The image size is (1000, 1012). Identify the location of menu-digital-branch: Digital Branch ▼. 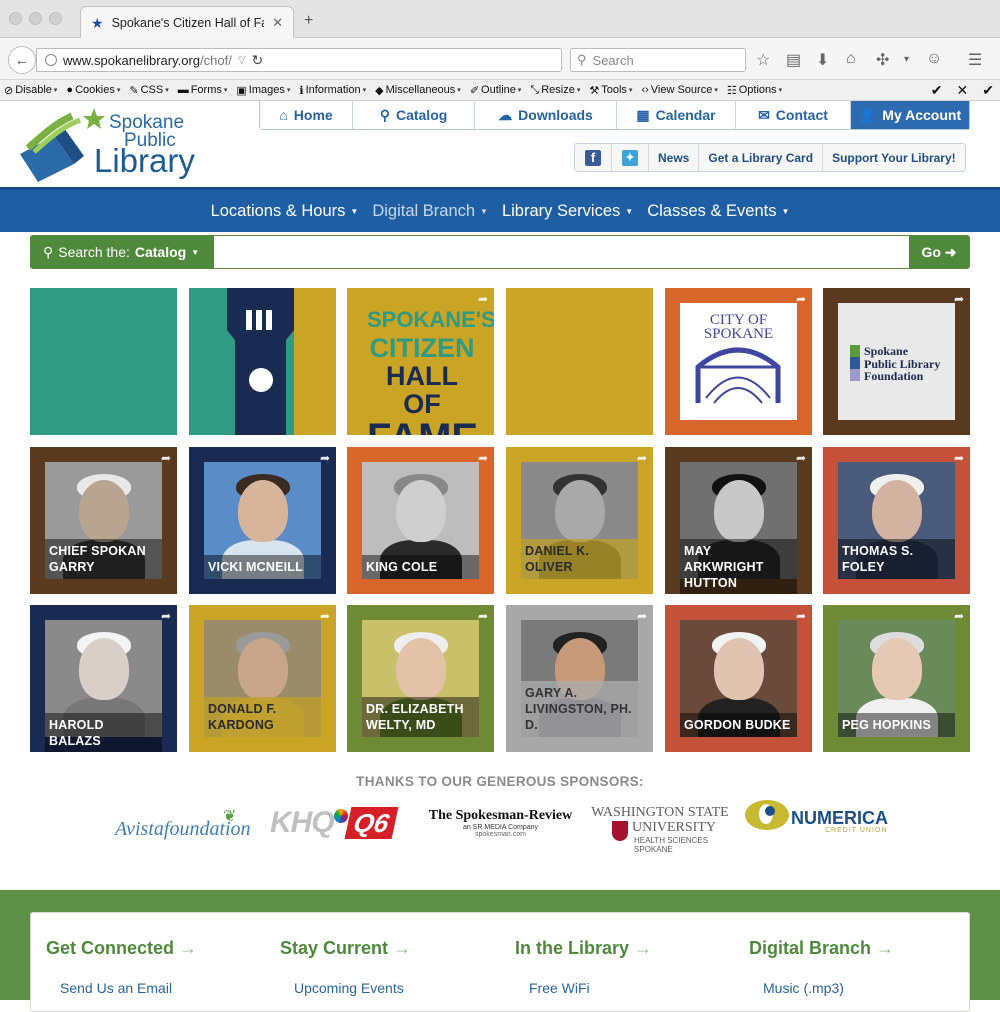
(430, 211).